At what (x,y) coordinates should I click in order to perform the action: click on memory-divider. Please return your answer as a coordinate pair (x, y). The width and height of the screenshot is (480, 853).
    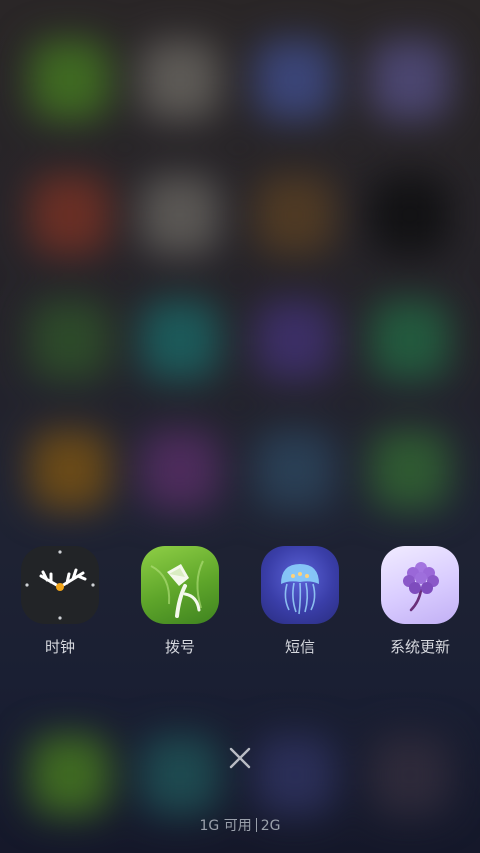
    Looking at the image, I should click on (256, 825).